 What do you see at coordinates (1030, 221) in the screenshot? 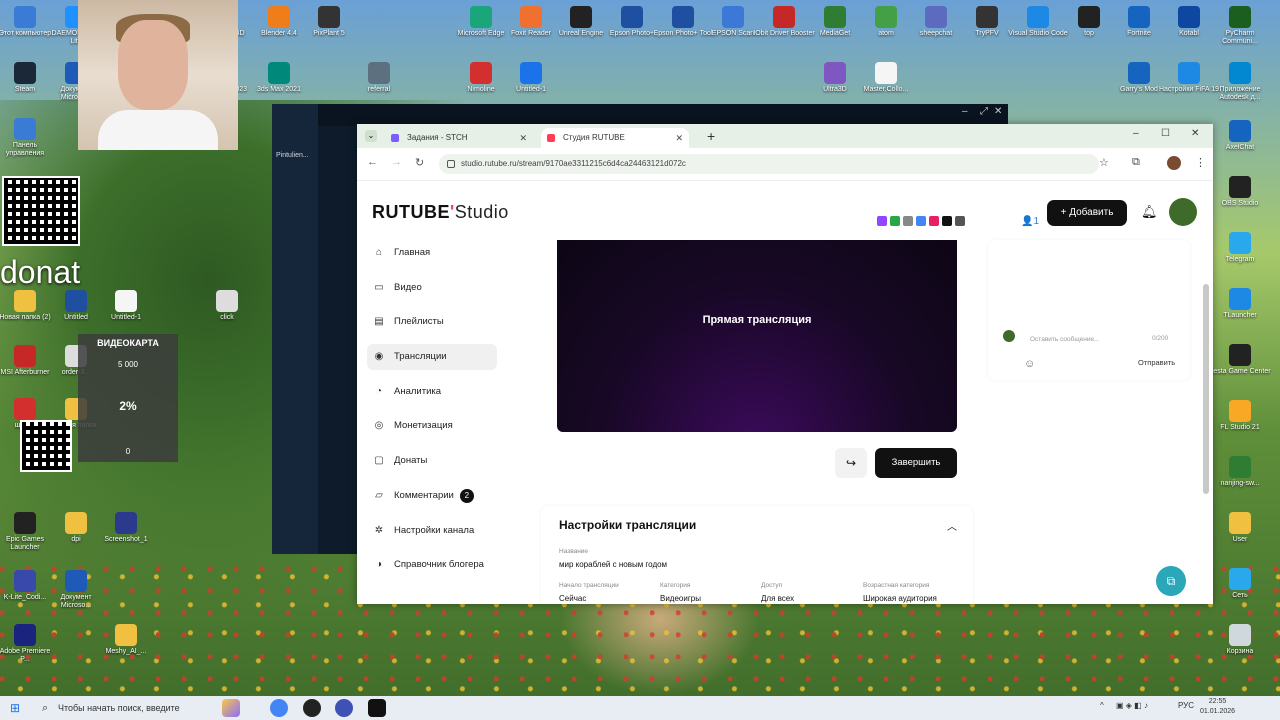
I see `viewers-icon: 👤1` at bounding box center [1030, 221].